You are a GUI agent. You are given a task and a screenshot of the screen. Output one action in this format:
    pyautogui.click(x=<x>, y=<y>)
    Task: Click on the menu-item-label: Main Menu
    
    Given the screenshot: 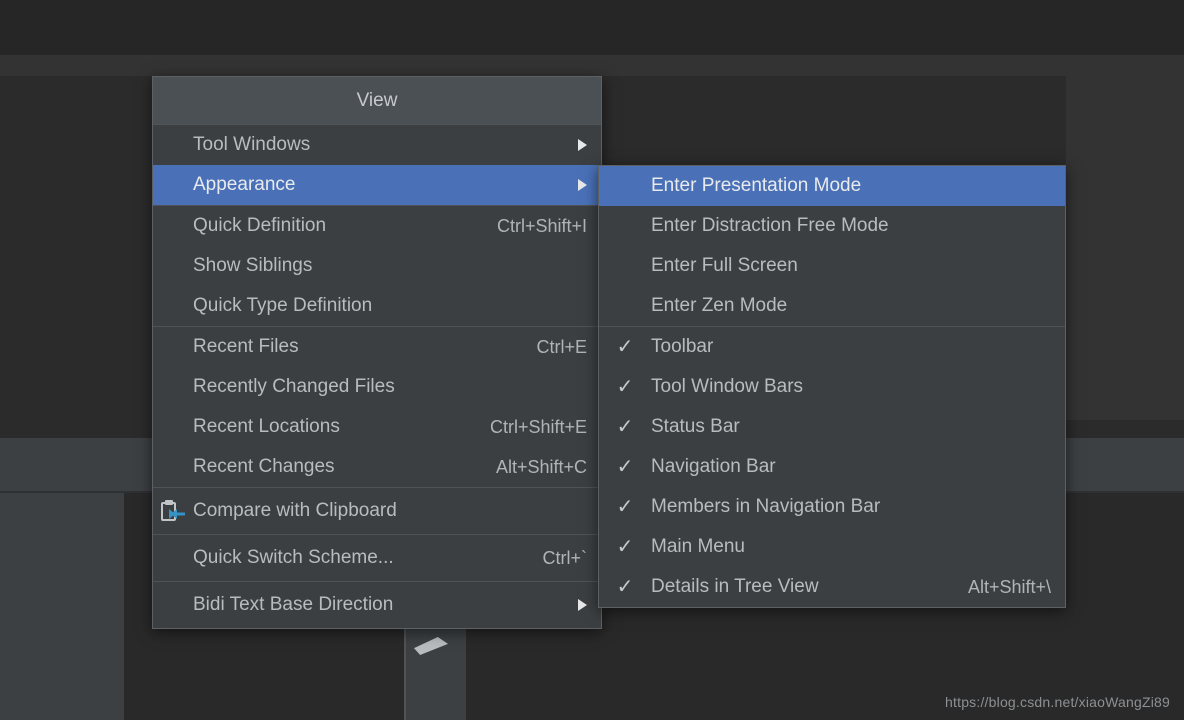 What is the action you would take?
    pyautogui.click(x=698, y=546)
    